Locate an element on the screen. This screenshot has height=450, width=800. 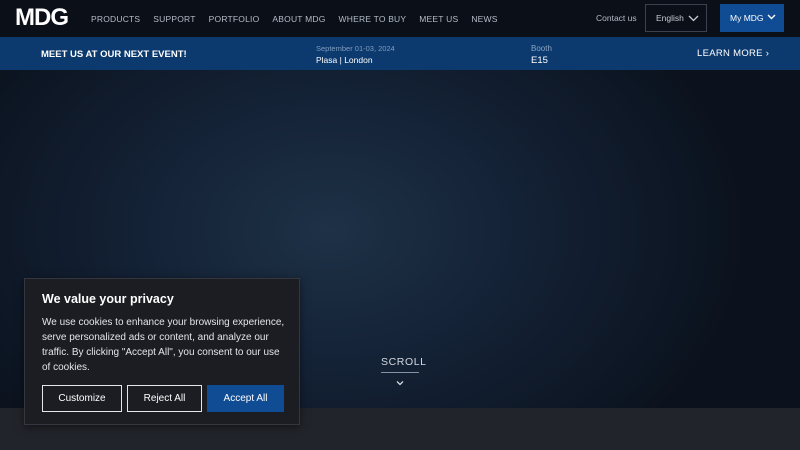
my-mdg-button: My MDG is located at coordinates (752, 18).